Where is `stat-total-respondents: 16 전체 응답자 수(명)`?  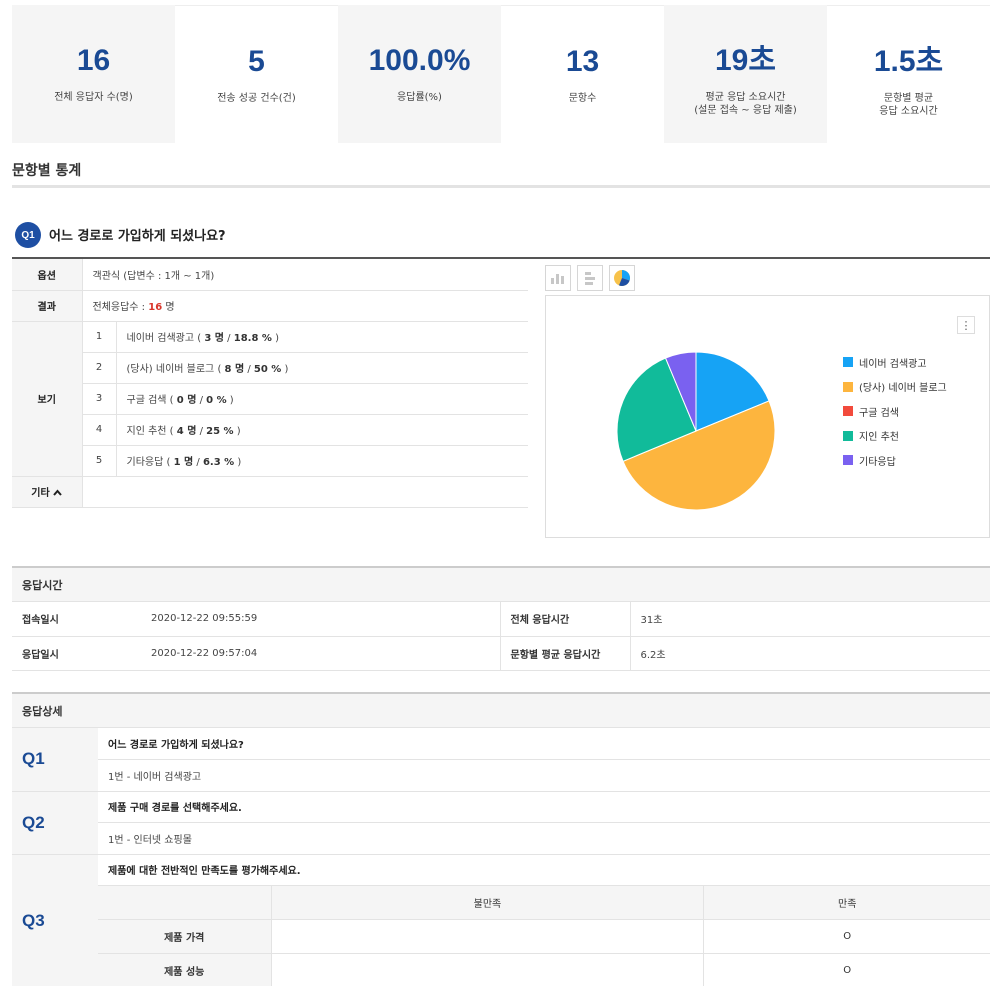 stat-total-respondents: 16 전체 응답자 수(명) is located at coordinates (93, 74).